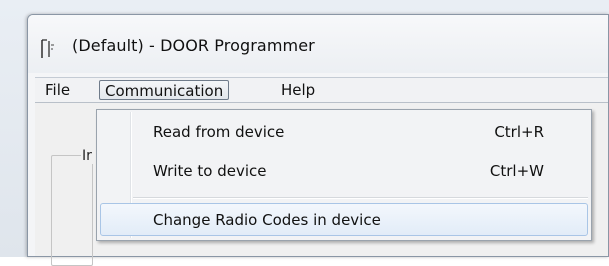 This screenshot has height=266, width=609. Describe the element at coordinates (519, 132) in the screenshot. I see `menu-item-shortcut: Ctrl+R` at that location.